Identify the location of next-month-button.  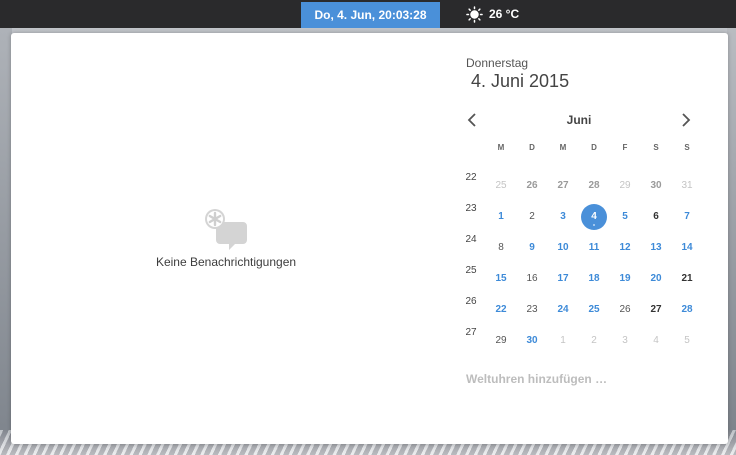
(686, 120).